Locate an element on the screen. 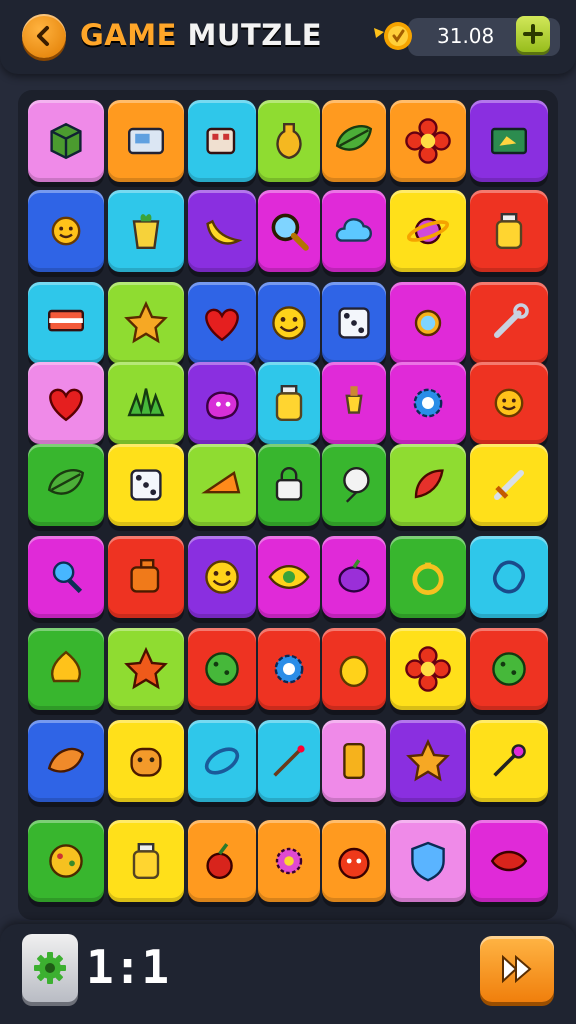 The image size is (576, 1024). console-icon is located at coordinates (146, 141).